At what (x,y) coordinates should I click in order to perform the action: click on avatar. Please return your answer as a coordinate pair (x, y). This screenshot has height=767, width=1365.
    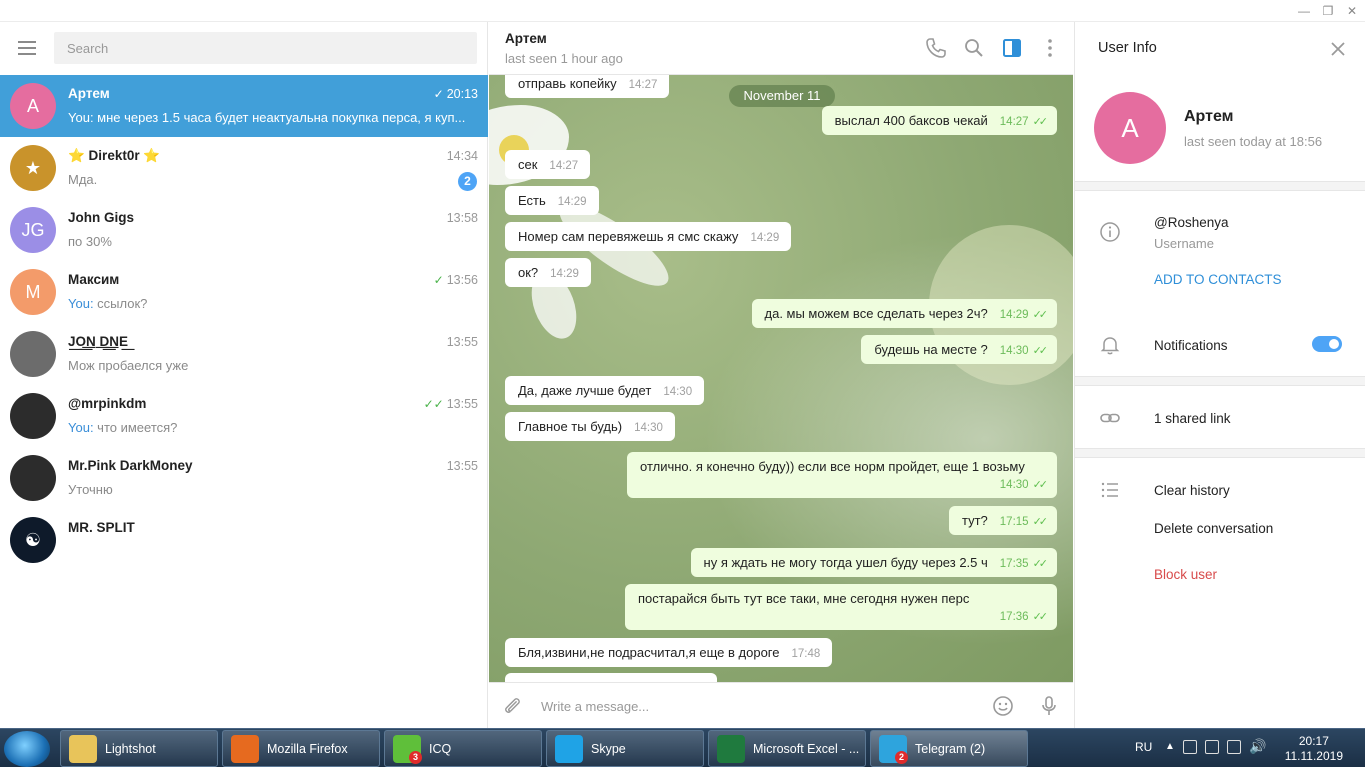
    Looking at the image, I should click on (33, 416).